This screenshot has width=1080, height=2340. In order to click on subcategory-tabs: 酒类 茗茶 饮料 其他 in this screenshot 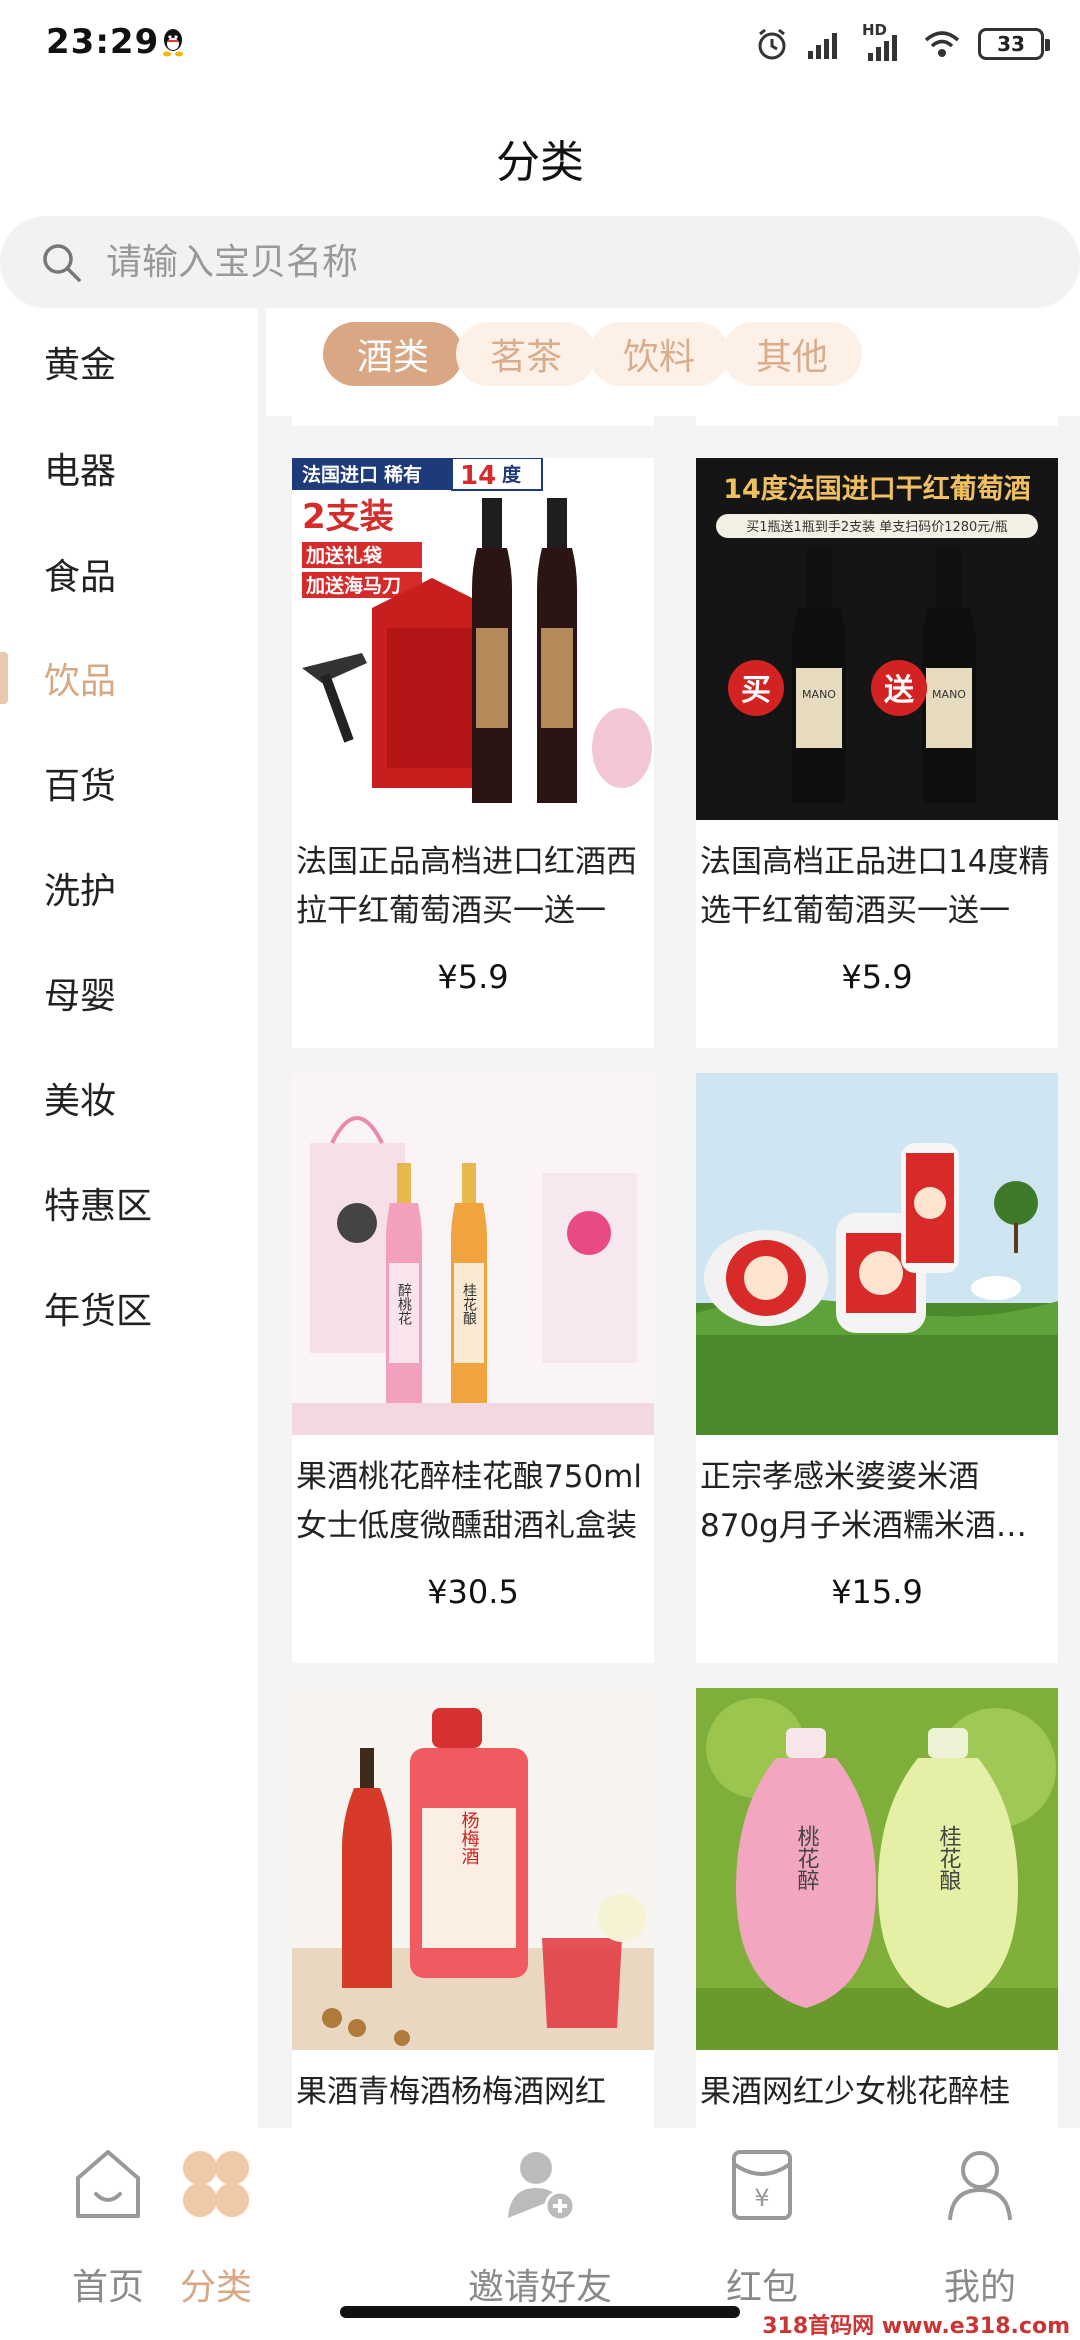, I will do `click(673, 362)`.